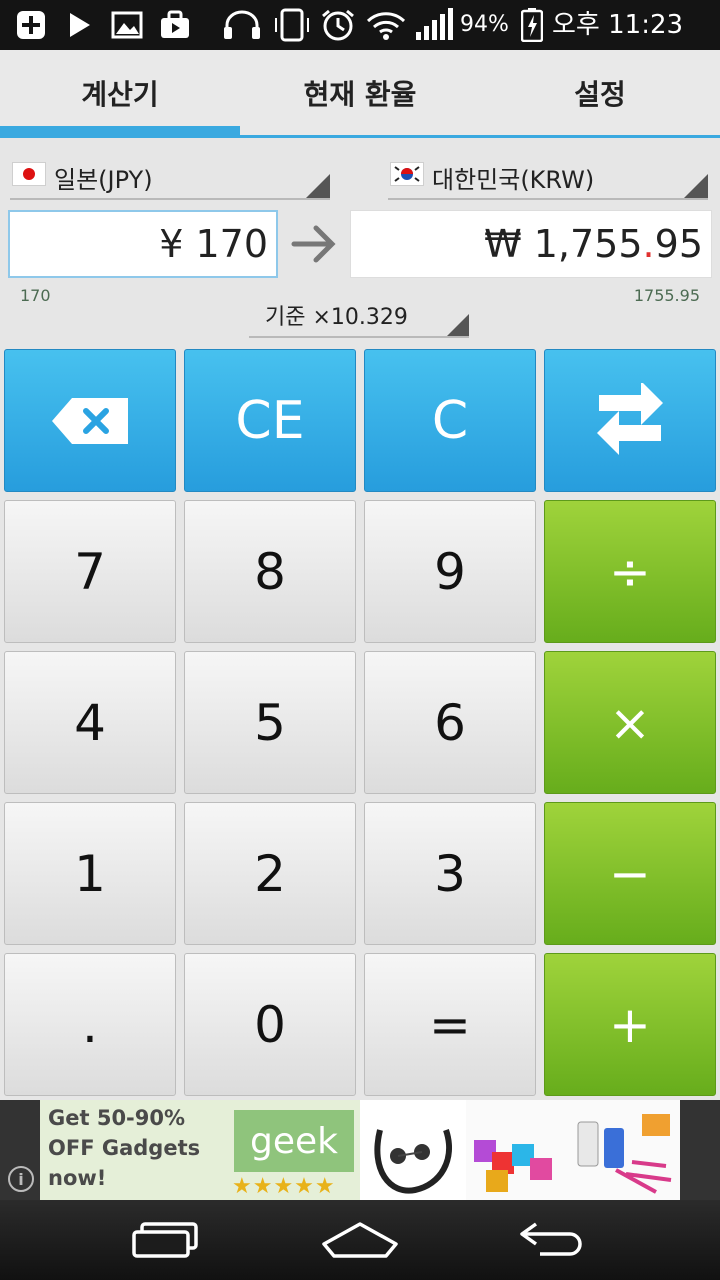 This screenshot has height=1280, width=720. I want to click on key-2: 2, so click(270, 873).